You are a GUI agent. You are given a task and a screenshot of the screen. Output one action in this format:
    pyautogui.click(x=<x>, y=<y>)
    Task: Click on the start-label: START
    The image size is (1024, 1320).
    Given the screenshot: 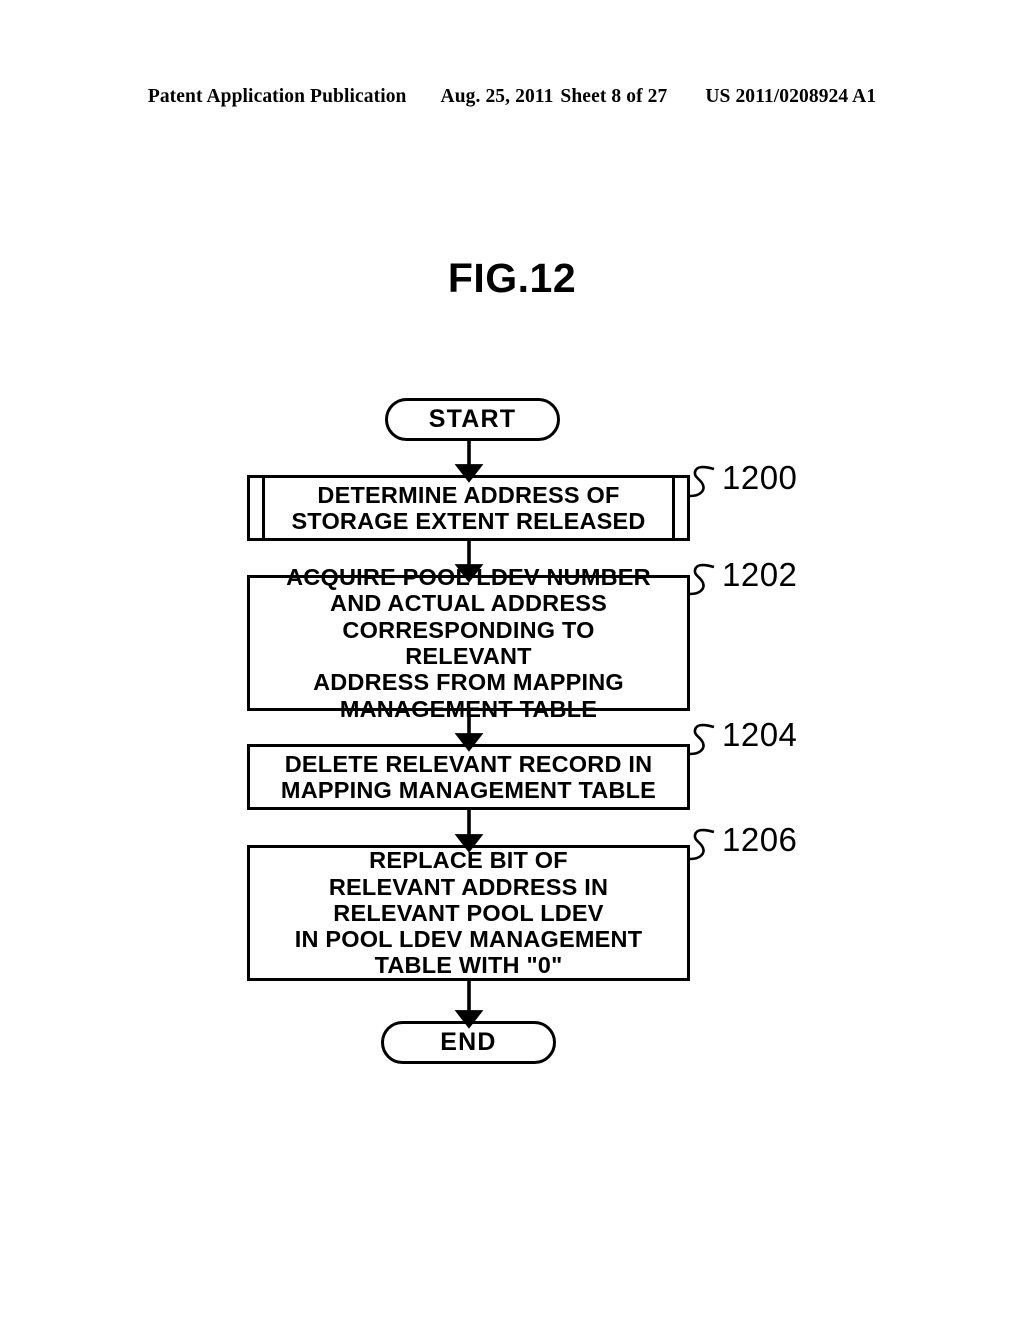 What is the action you would take?
    pyautogui.click(x=472, y=419)
    